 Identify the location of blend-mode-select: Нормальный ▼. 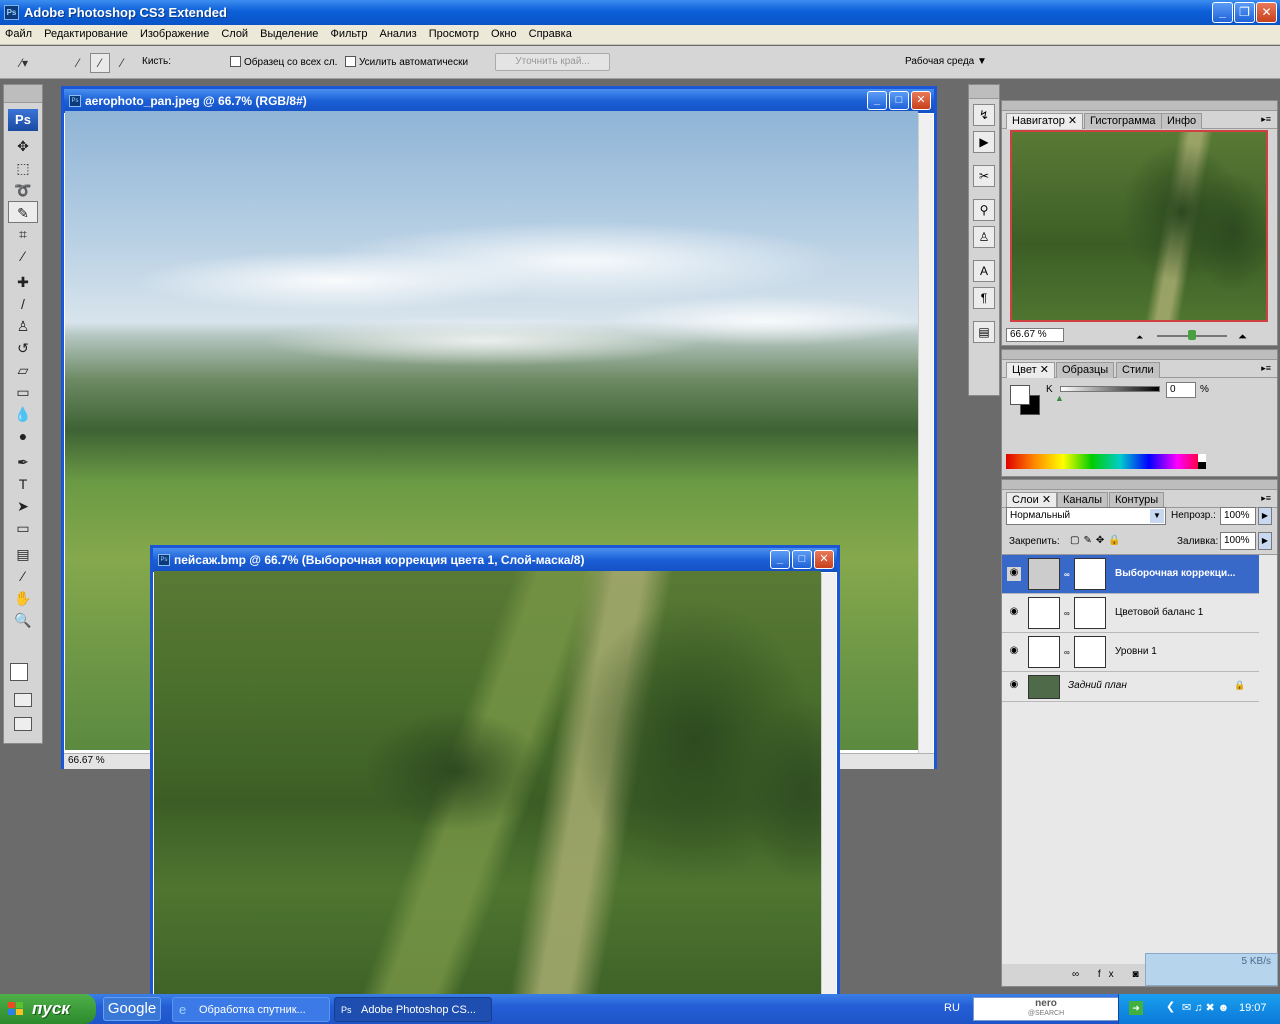
(1086, 516).